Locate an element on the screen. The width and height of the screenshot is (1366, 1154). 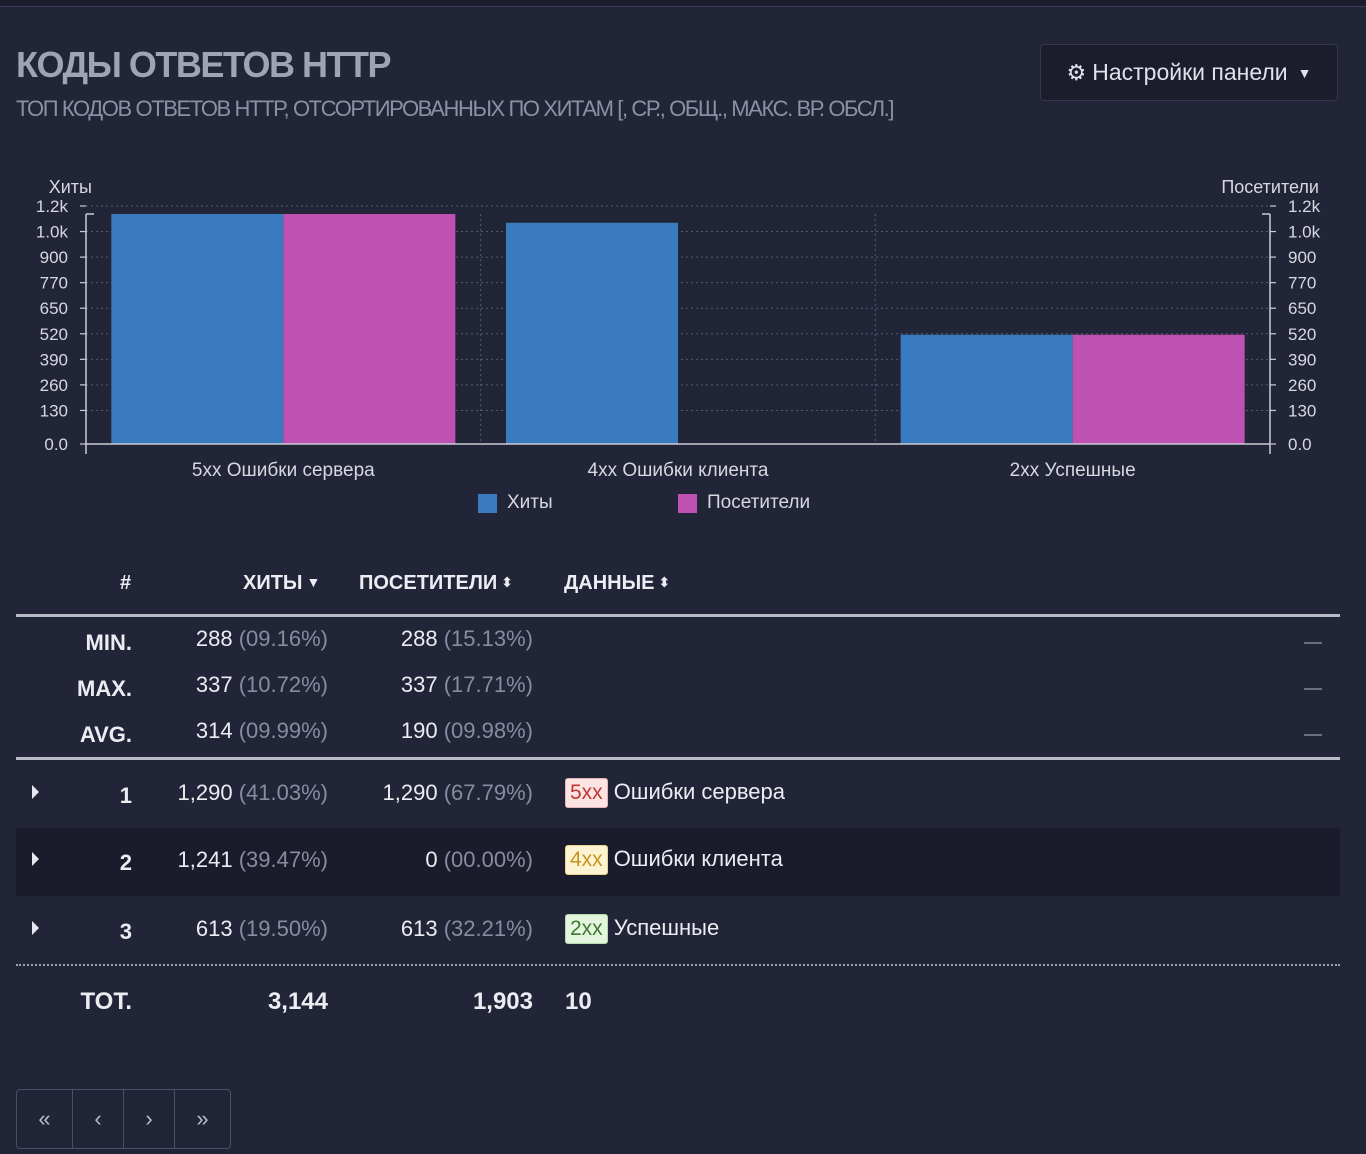
status-badge-5xx: 5xx is located at coordinates (586, 793).